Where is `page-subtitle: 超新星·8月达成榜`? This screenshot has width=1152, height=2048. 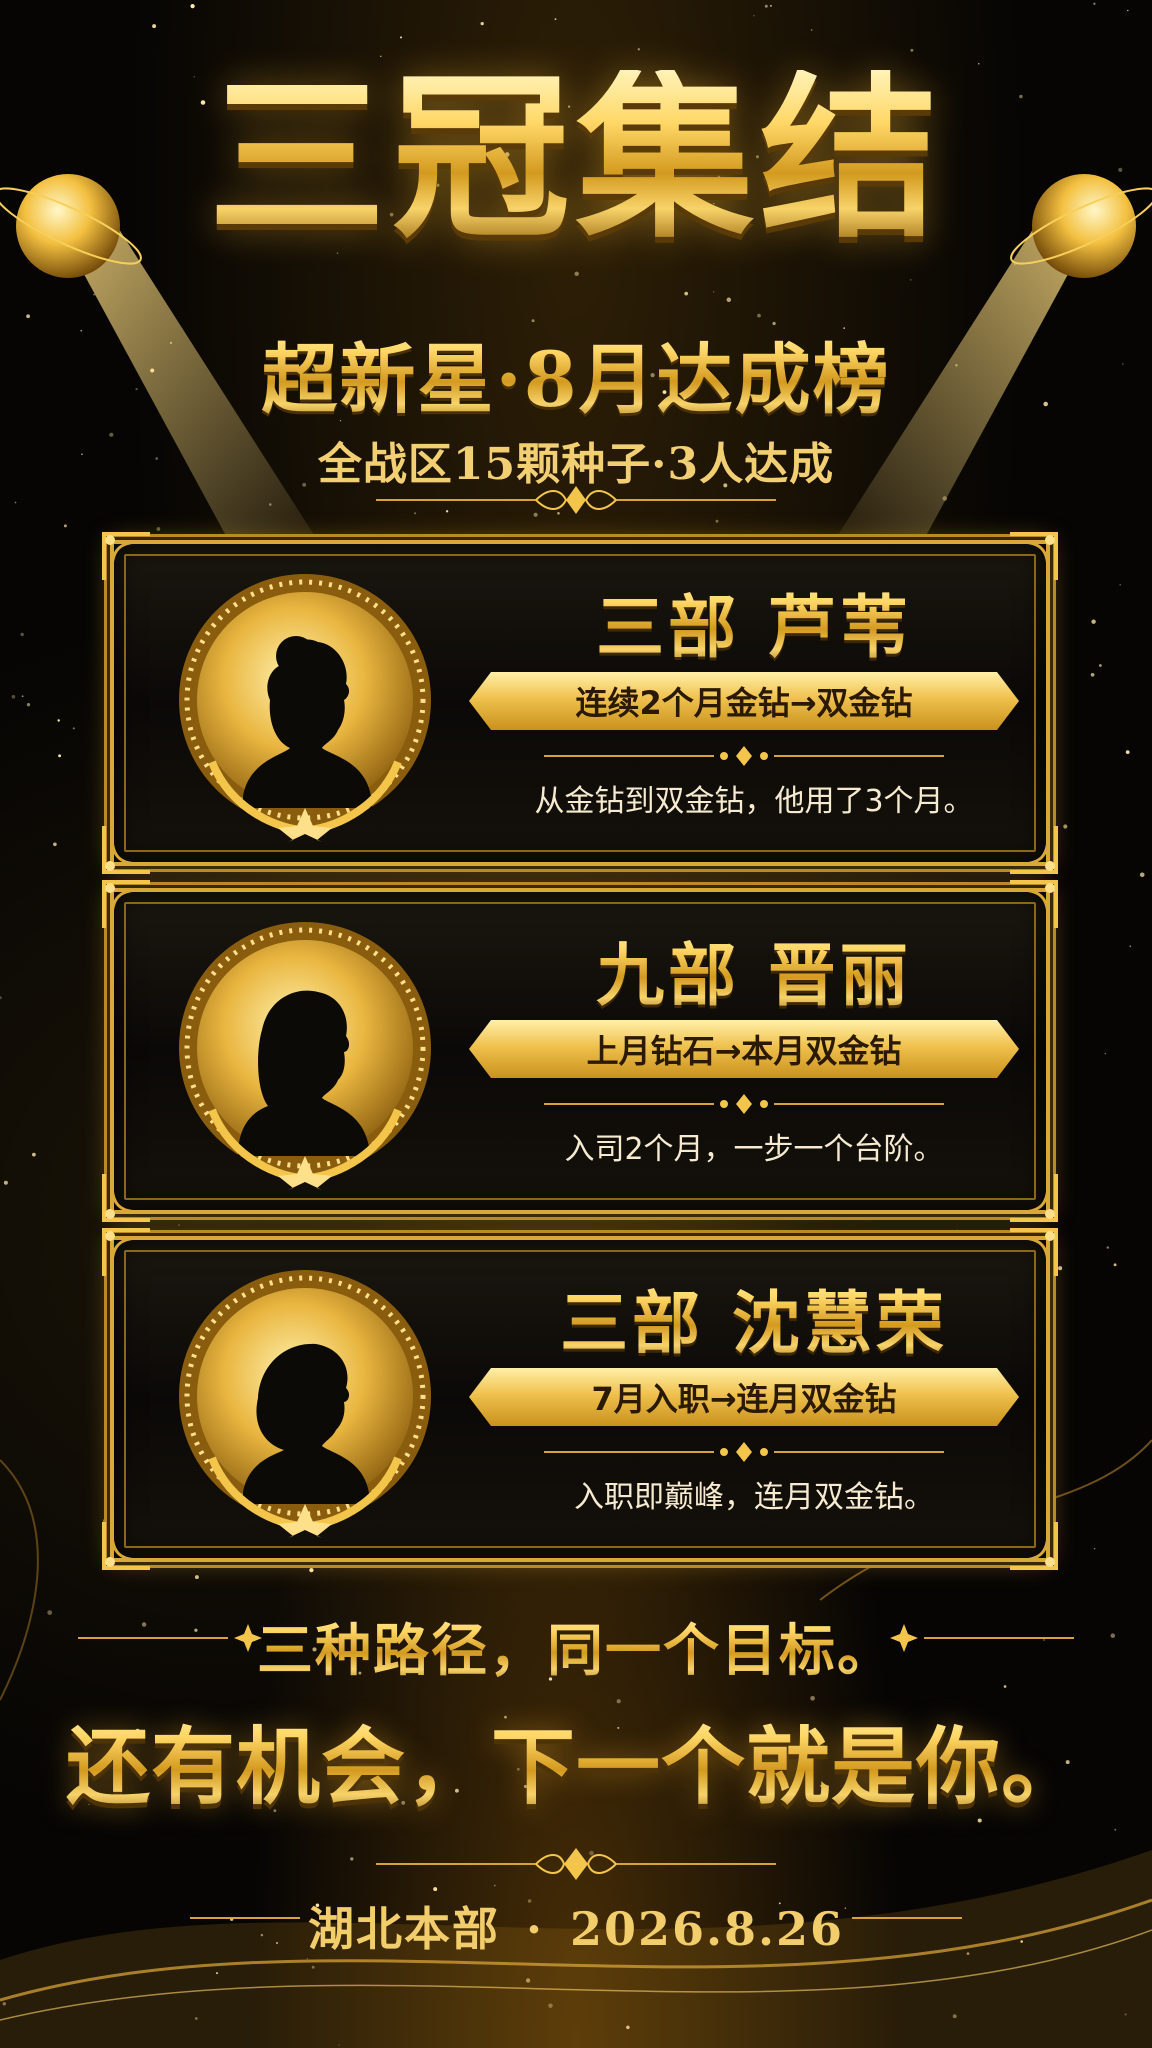
page-subtitle: 超新星·8月达成榜 is located at coordinates (576, 373).